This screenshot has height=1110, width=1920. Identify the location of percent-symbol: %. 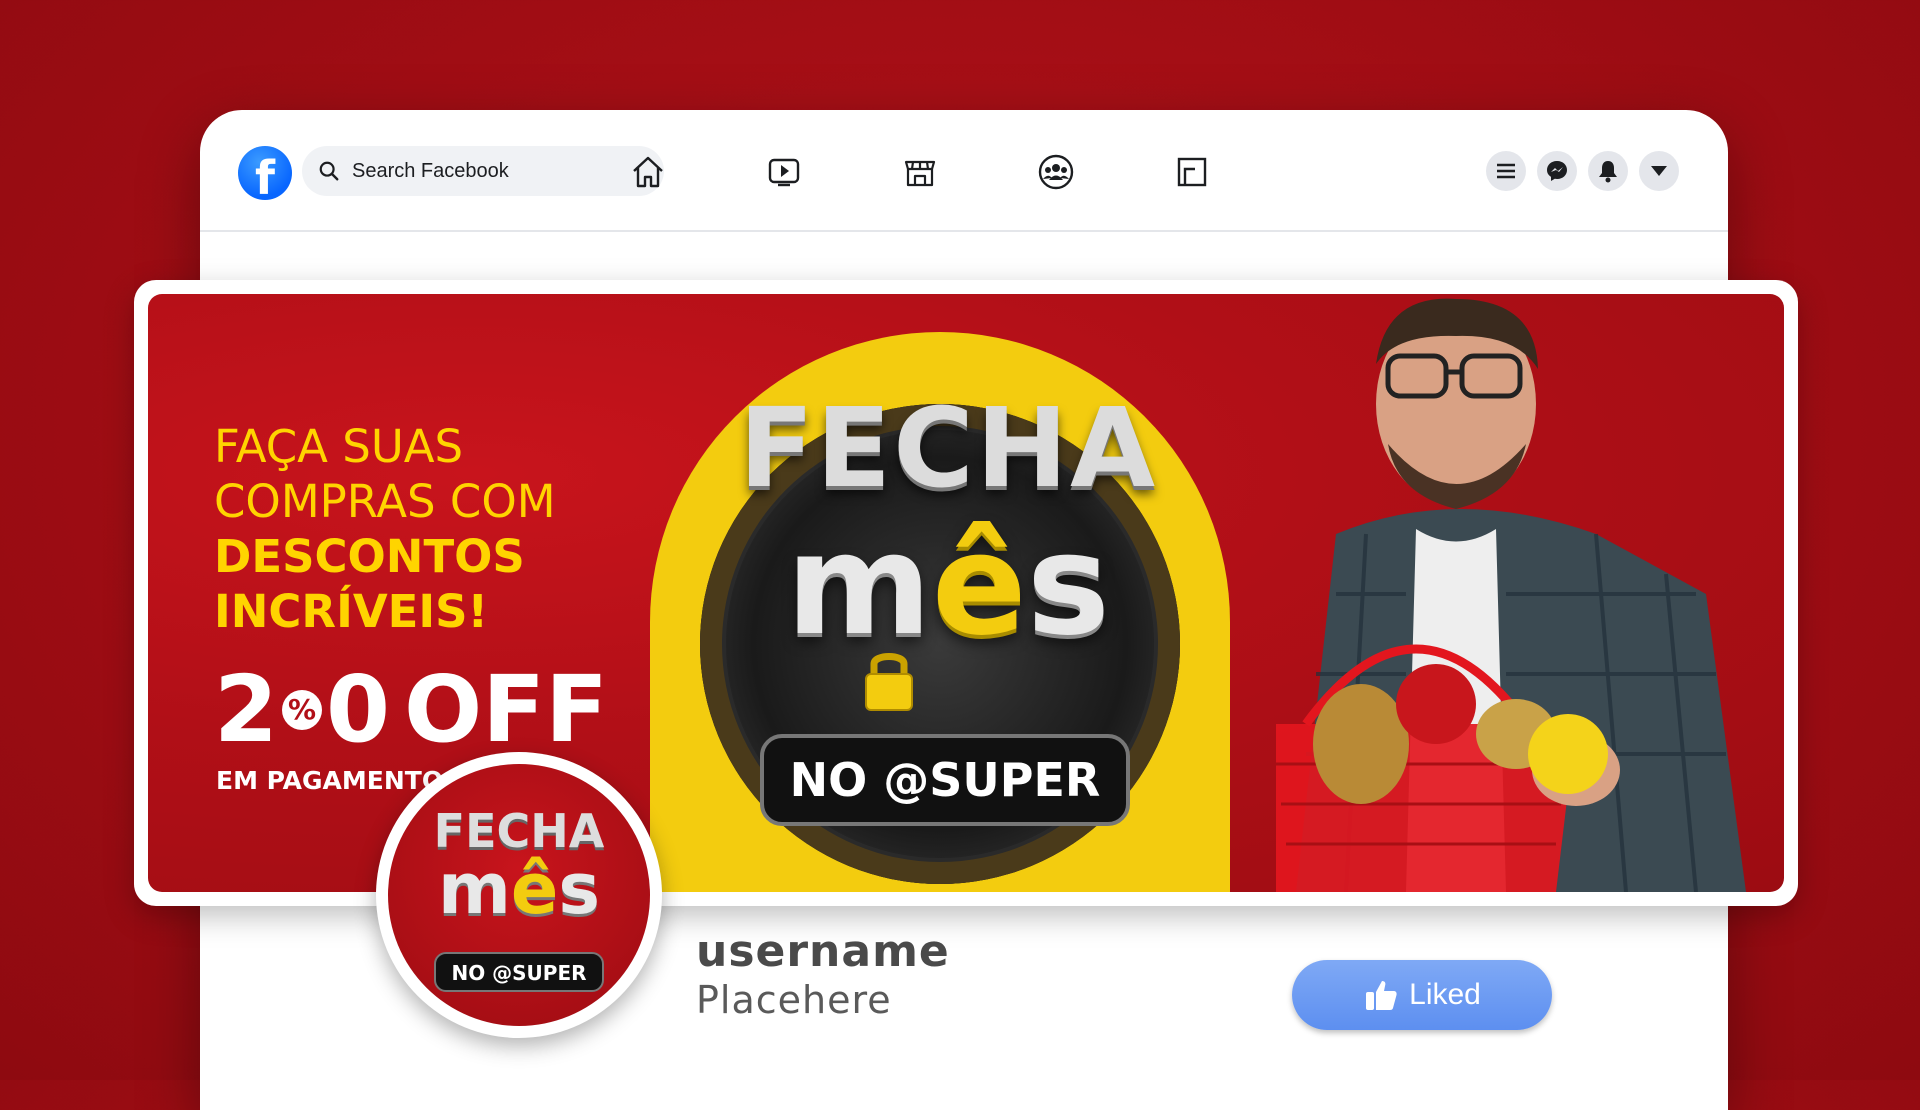
(302, 710).